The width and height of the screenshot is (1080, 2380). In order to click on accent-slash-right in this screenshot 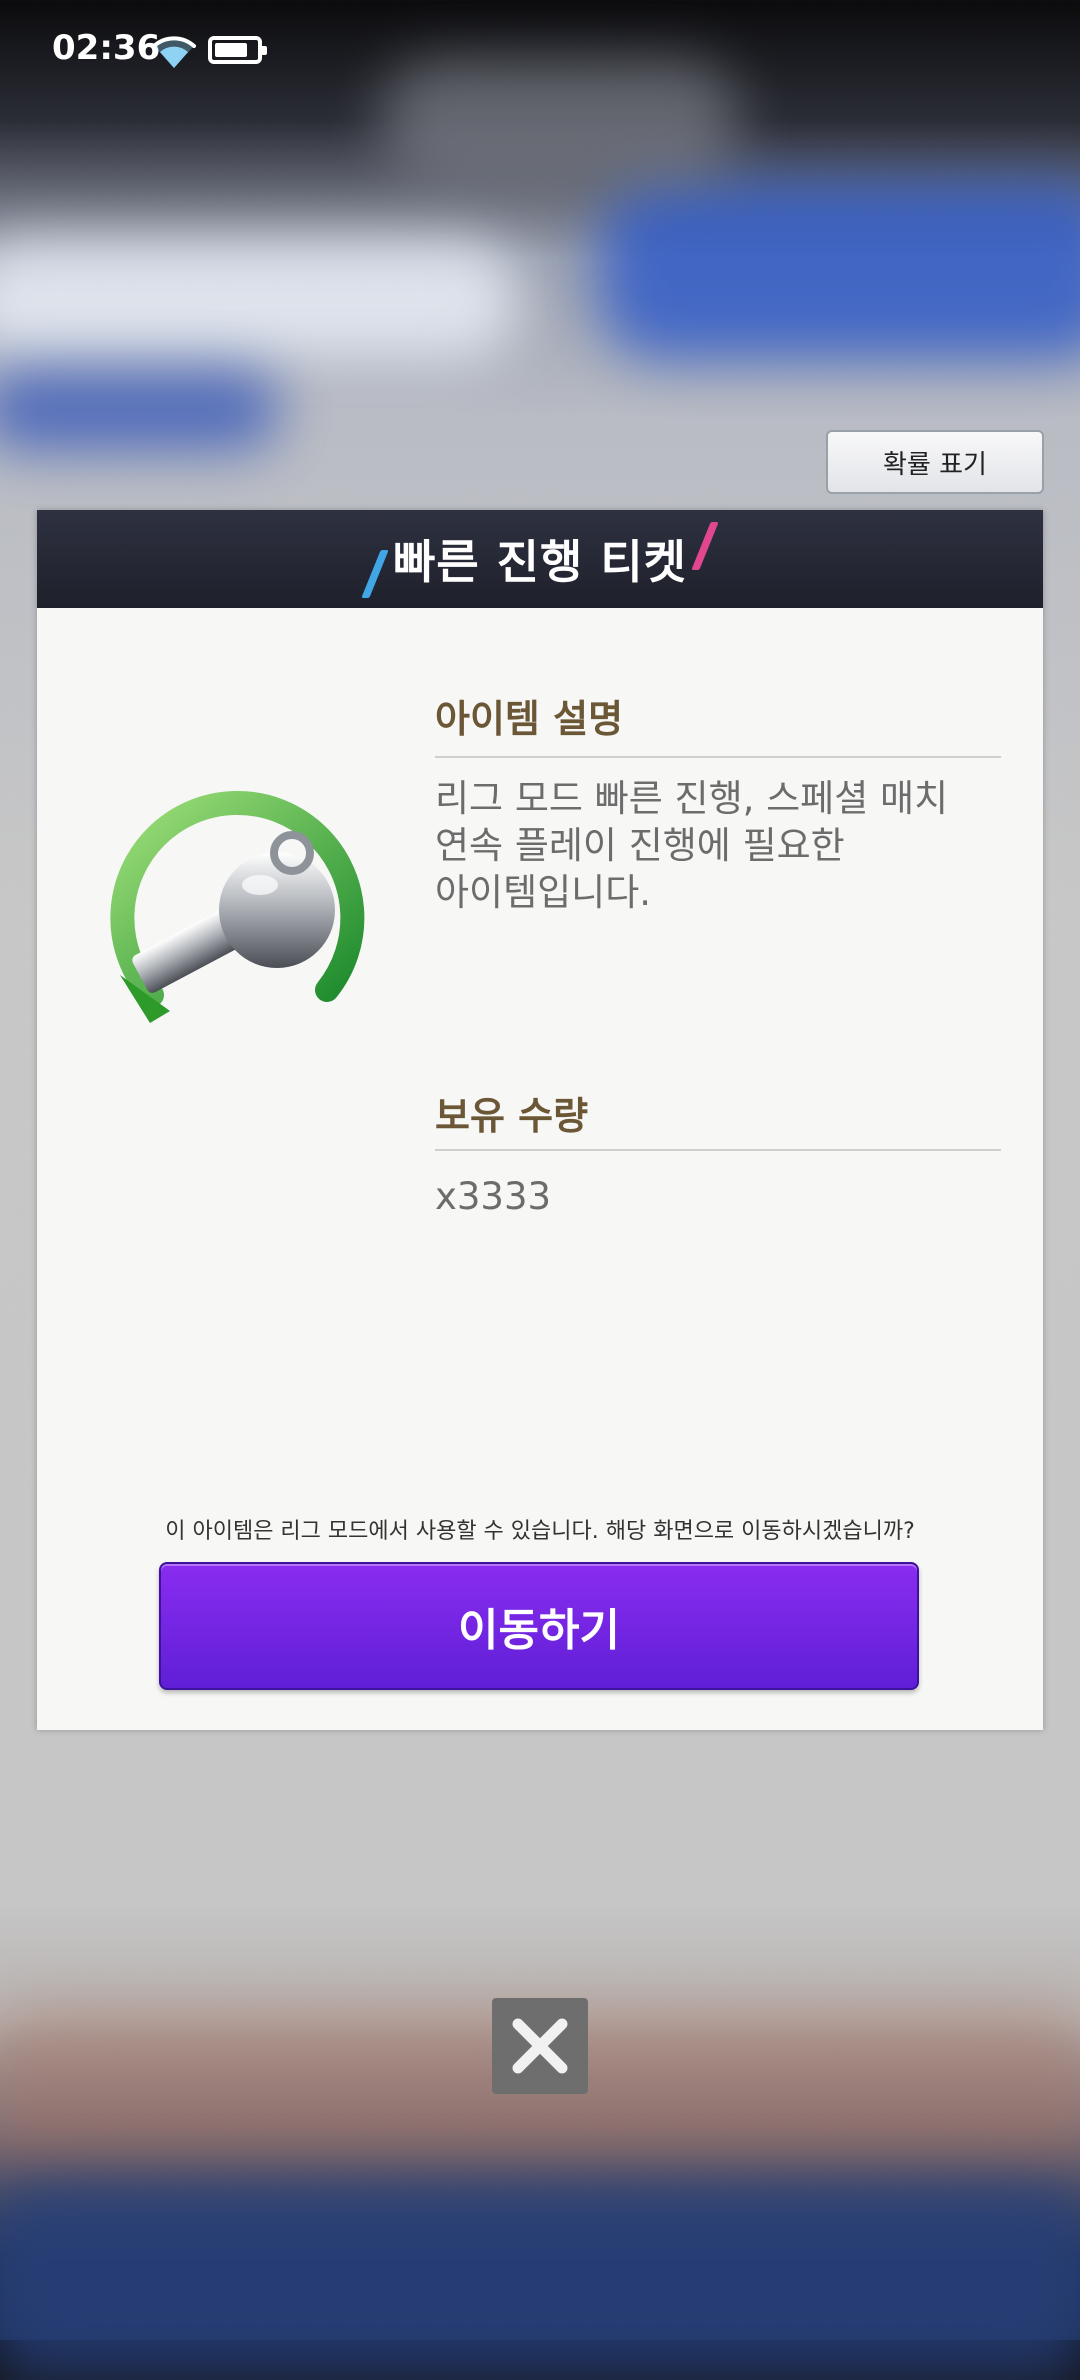, I will do `click(705, 546)`.